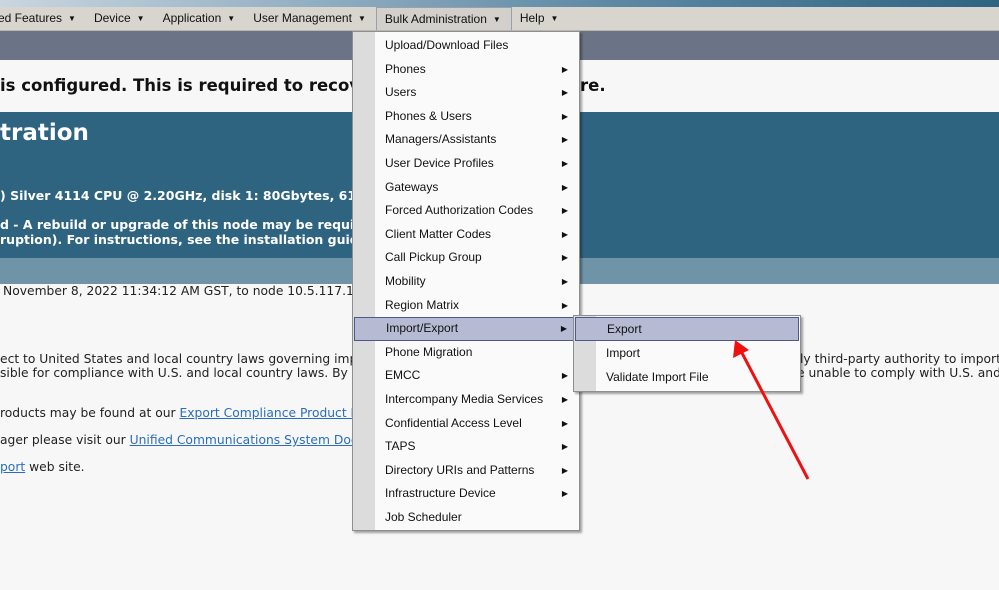 The width and height of the screenshot is (999, 590). I want to click on annotation-arrow, so click(771, 410).